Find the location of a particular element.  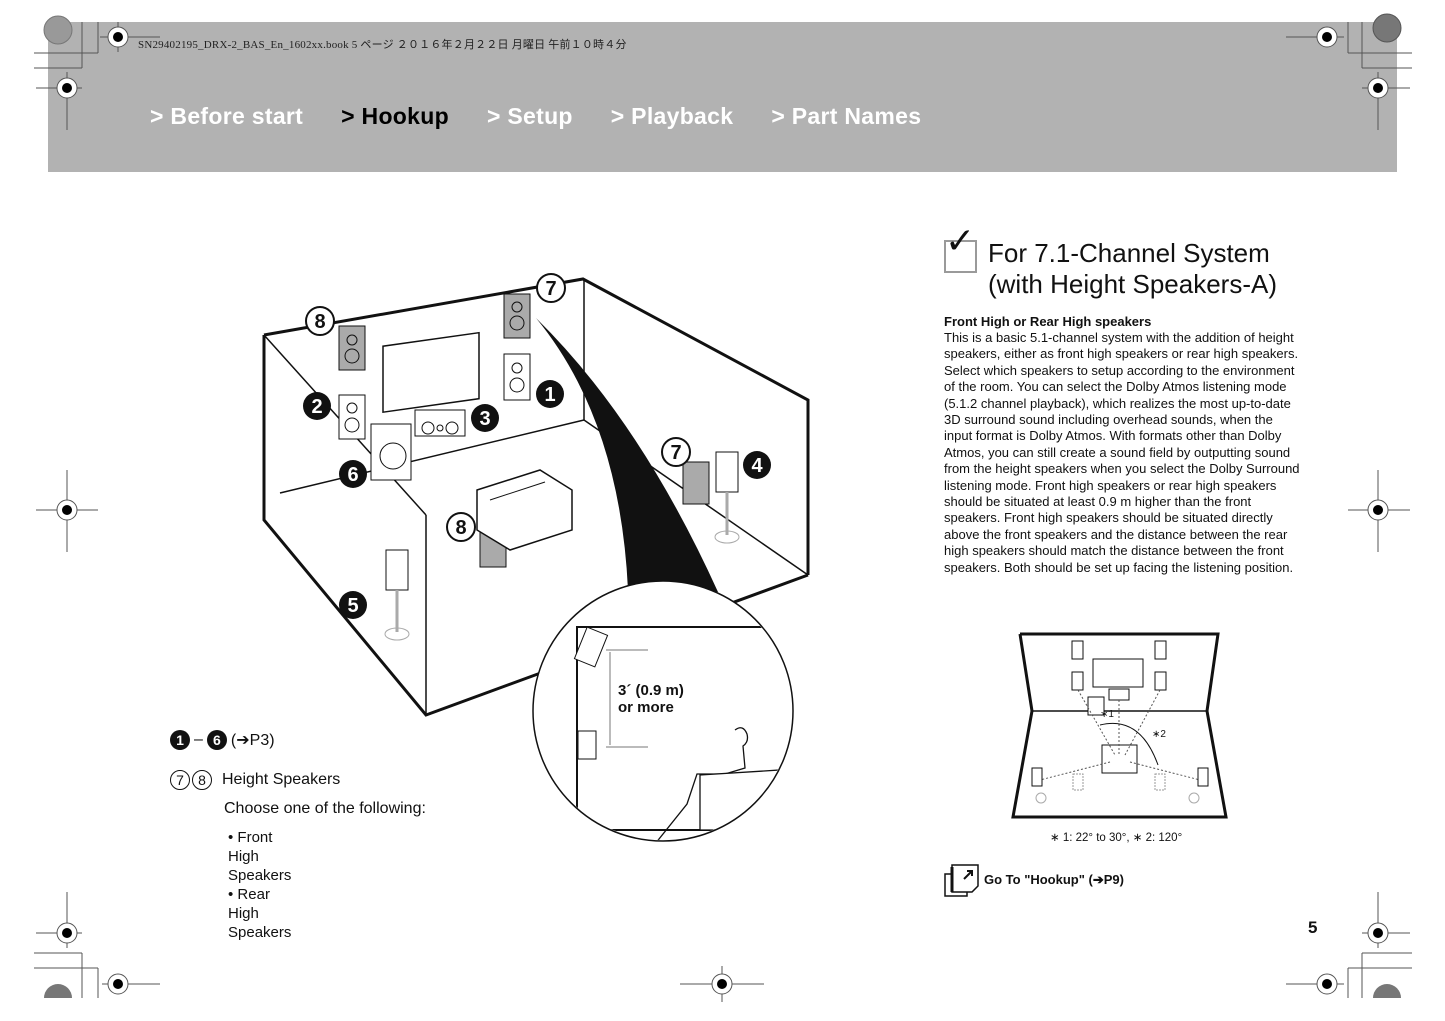

choose-label: Choose one of the following: is located at coordinates (325, 808).